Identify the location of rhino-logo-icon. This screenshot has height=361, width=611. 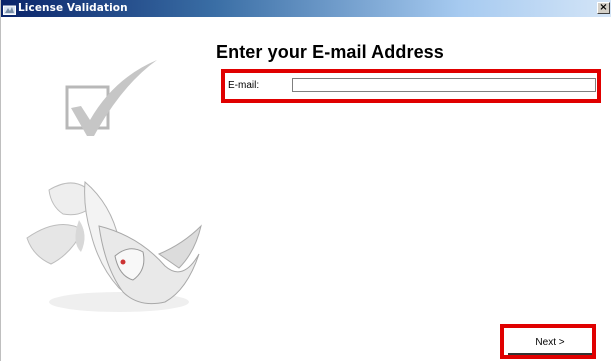
(114, 246).